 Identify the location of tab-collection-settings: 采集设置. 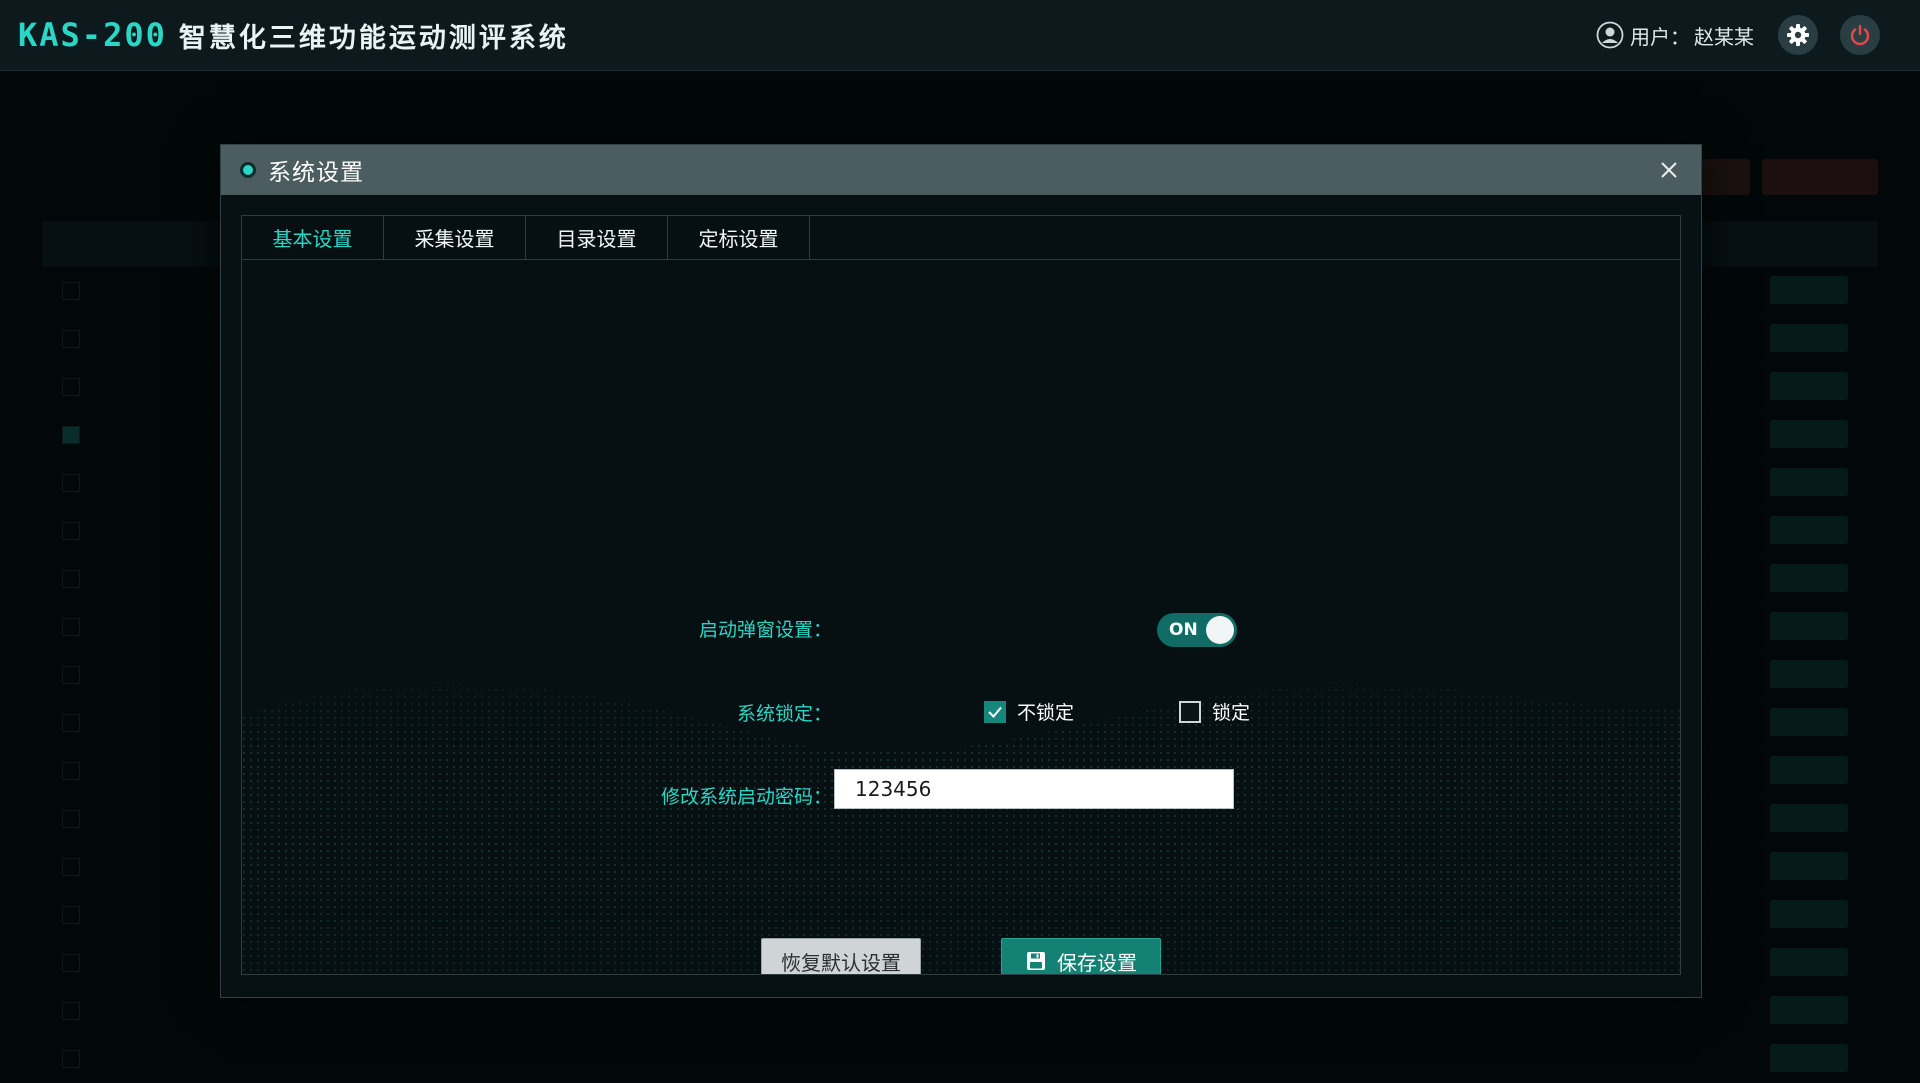
(455, 237).